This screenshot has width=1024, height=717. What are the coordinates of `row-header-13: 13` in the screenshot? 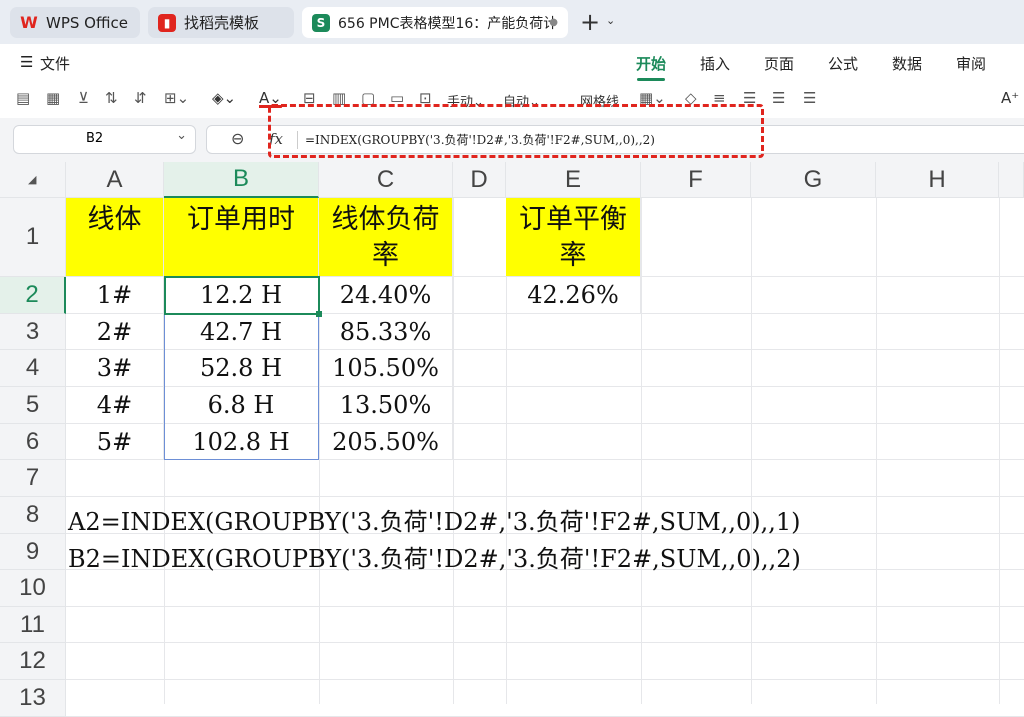 It's located at (33, 698).